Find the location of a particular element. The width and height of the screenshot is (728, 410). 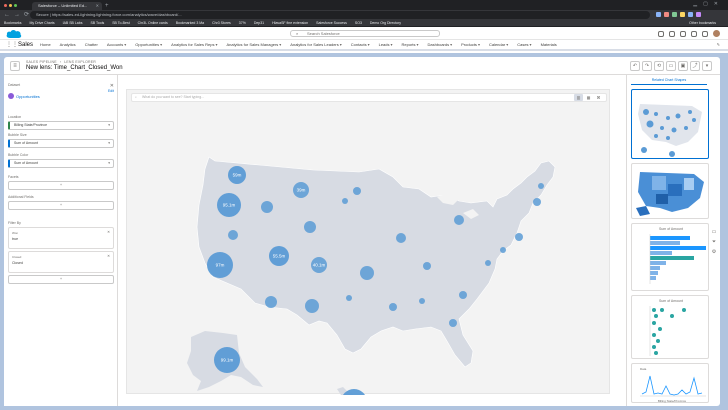

extension-icons is located at coordinates (690, 15).